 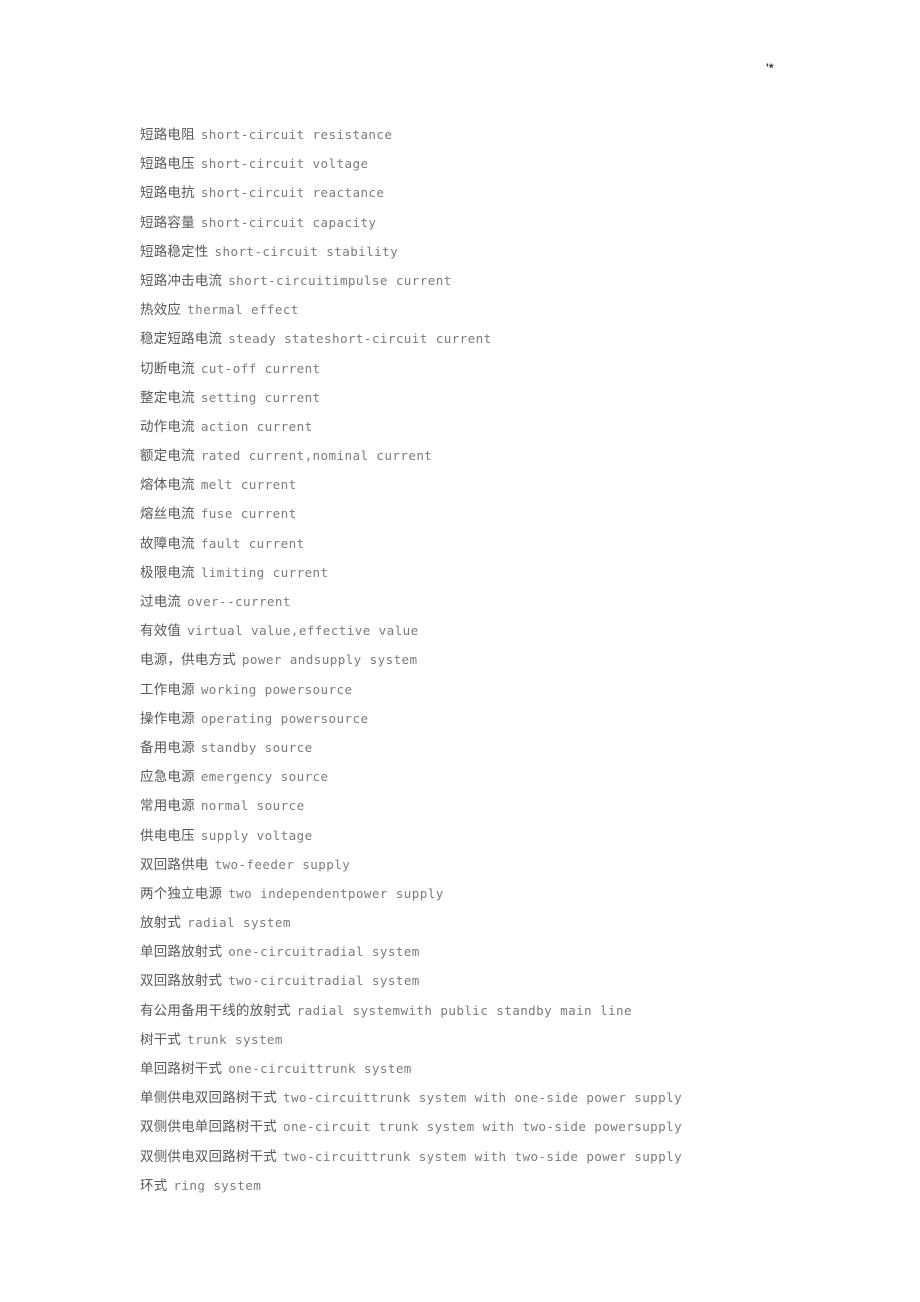 What do you see at coordinates (288, 222) in the screenshot?
I see `glossary-term-en: short-circuit capacity` at bounding box center [288, 222].